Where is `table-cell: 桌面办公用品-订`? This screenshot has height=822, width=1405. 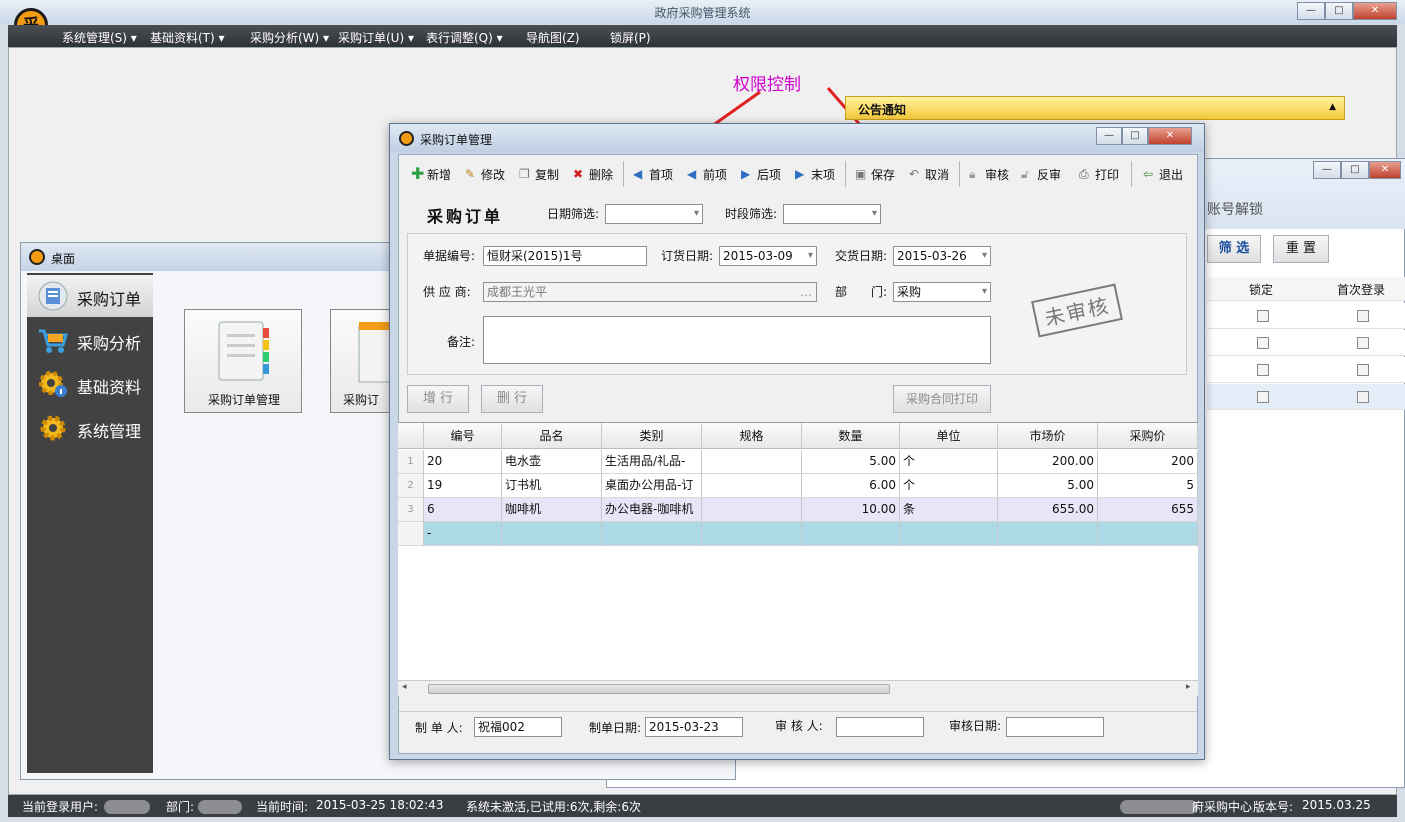 table-cell: 桌面办公用品-订 is located at coordinates (652, 486).